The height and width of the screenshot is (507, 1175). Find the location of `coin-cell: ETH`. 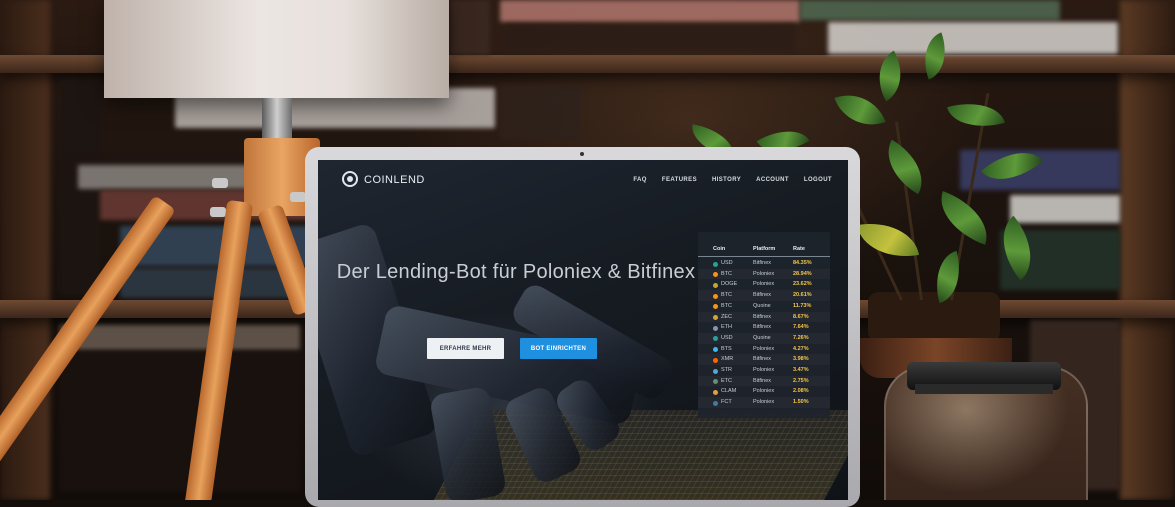

coin-cell: ETH is located at coordinates (726, 327).